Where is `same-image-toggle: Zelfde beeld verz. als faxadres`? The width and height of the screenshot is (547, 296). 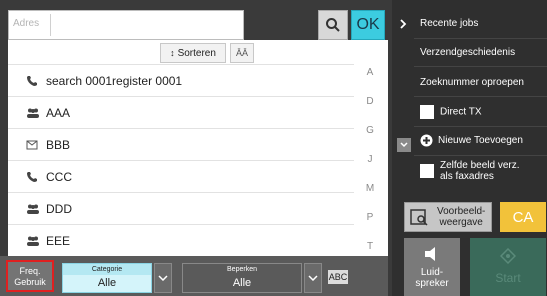 same-image-toggle: Zelfde beeld verz. als faxadres is located at coordinates (470, 171).